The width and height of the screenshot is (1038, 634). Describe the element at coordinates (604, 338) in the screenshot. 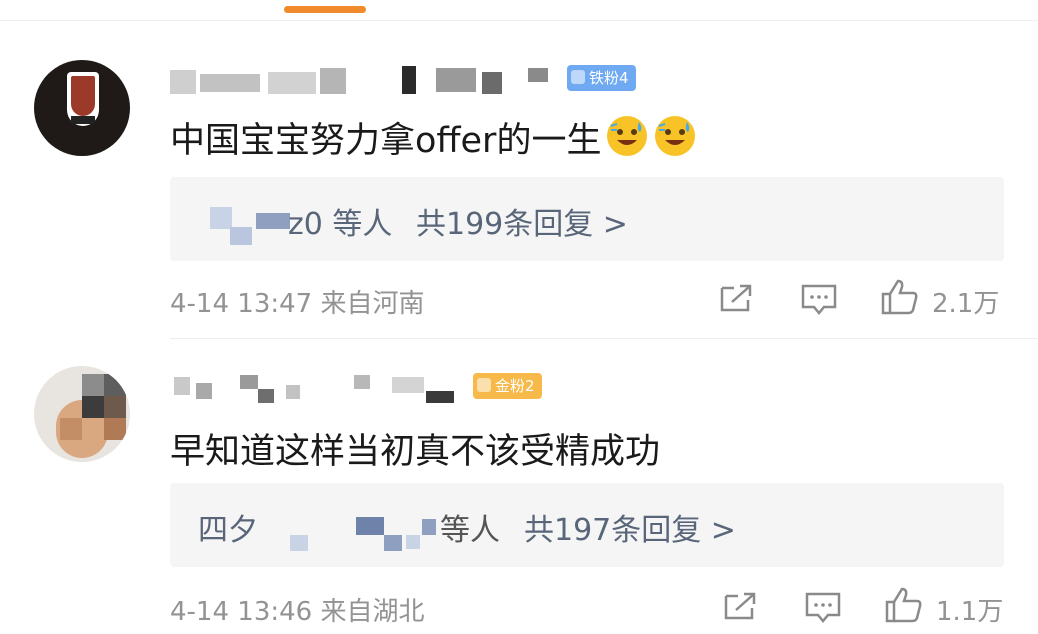

I see `comment-divider` at that location.